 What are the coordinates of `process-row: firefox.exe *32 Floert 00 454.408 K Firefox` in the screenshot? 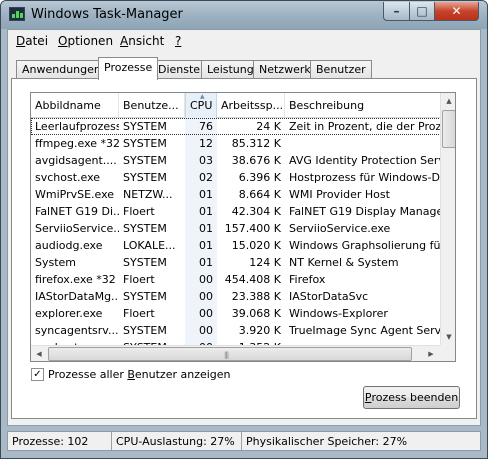 It's located at (236, 279).